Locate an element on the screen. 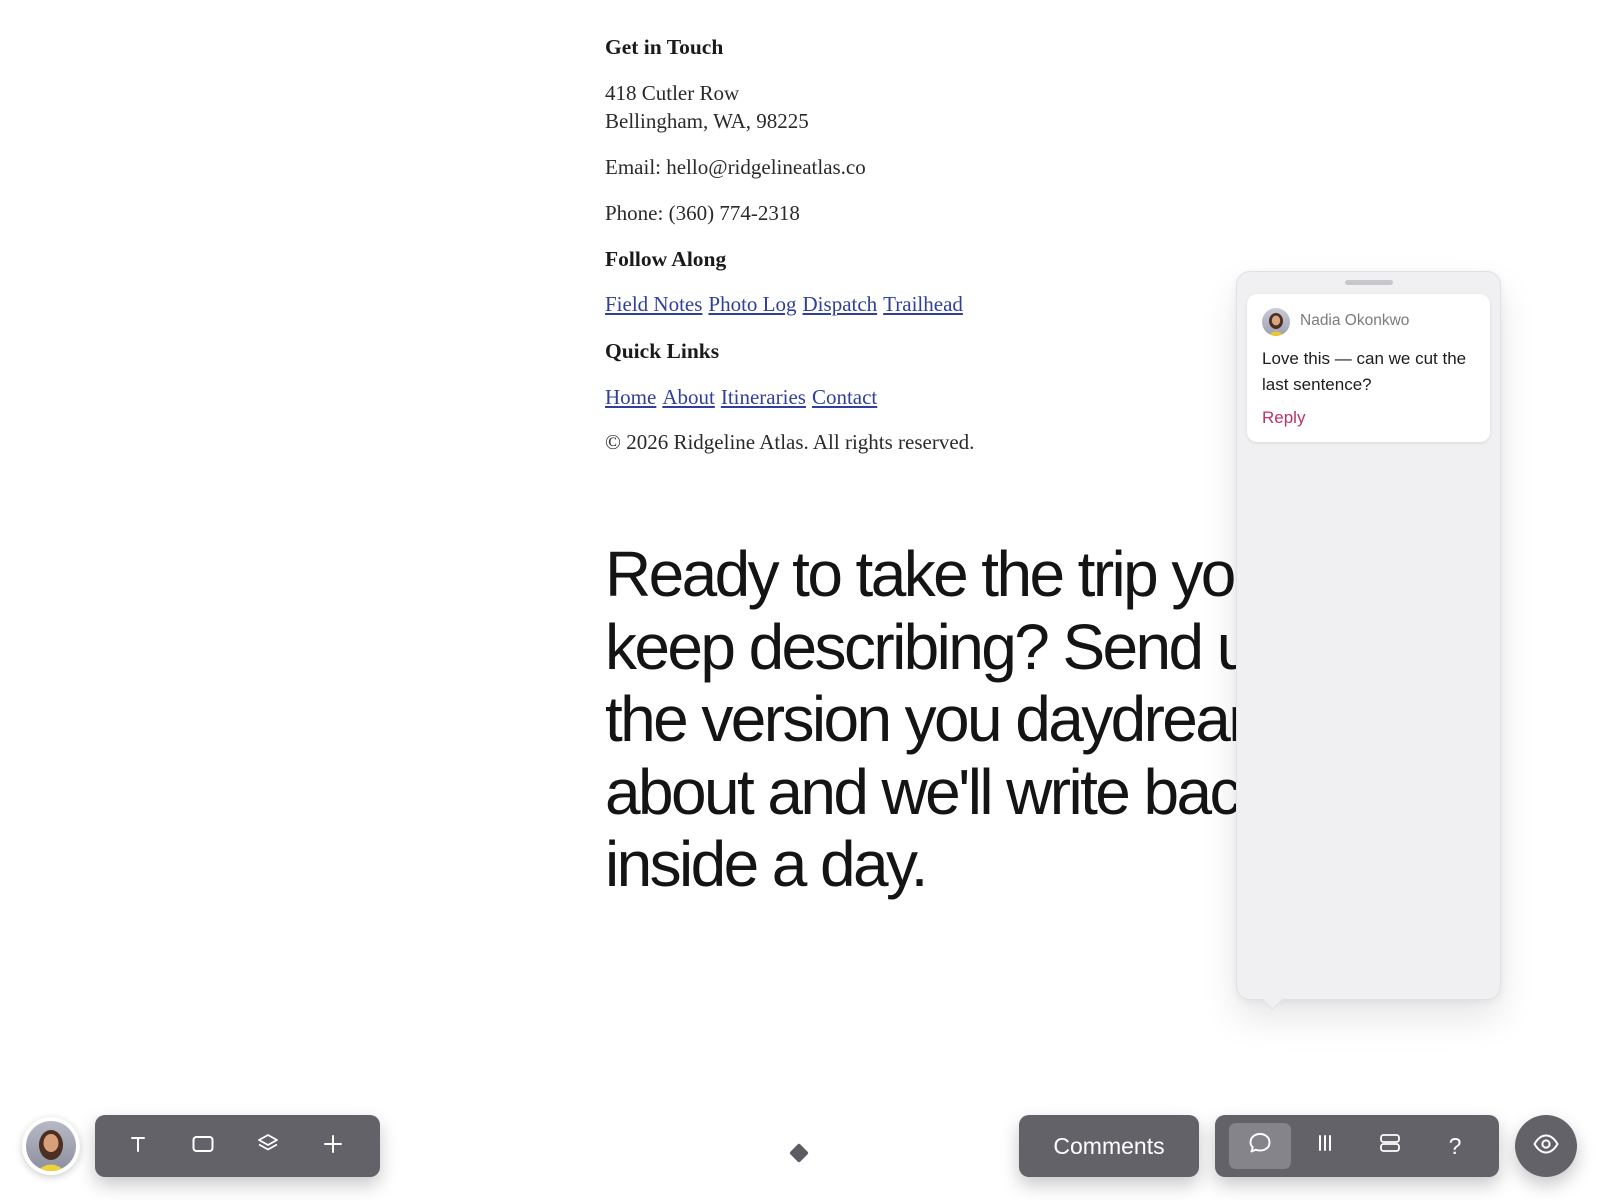 The image size is (1600, 1200). text-tool-button is located at coordinates (138, 1146).